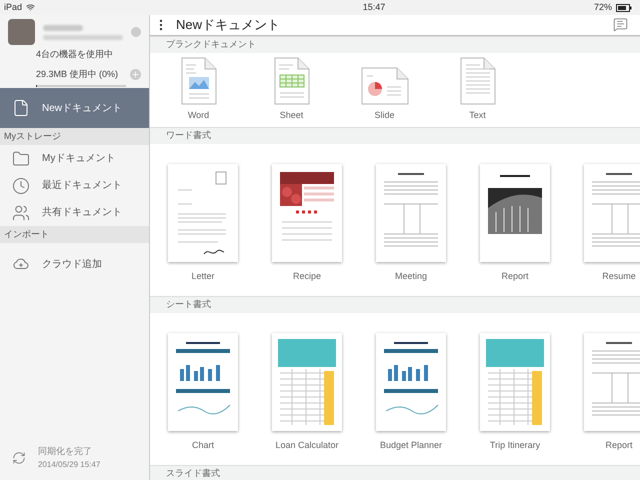 This screenshot has width=640, height=480. I want to click on template-tile: Loan Calculator, so click(307, 398).